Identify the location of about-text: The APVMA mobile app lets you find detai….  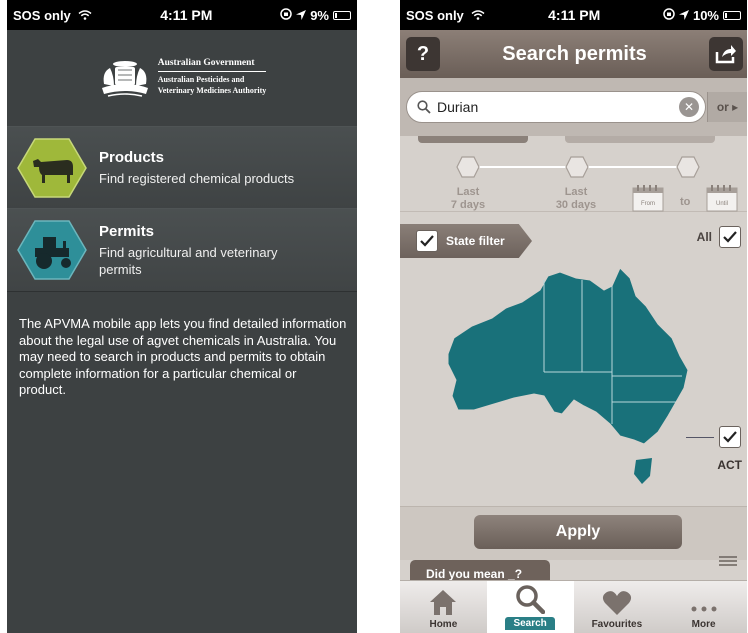
(183, 356).